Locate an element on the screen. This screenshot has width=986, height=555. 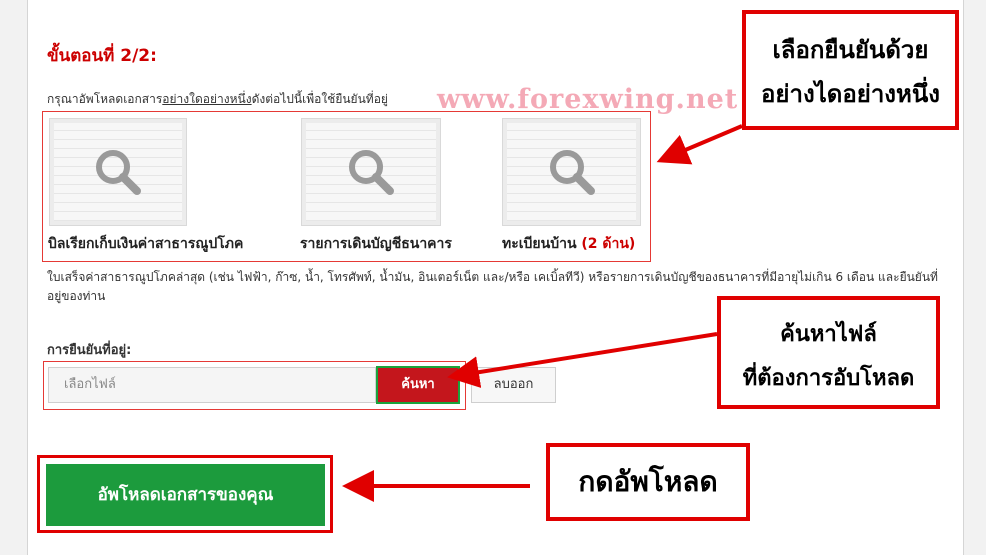
arrow-to-documents is located at coordinates (699, 144).